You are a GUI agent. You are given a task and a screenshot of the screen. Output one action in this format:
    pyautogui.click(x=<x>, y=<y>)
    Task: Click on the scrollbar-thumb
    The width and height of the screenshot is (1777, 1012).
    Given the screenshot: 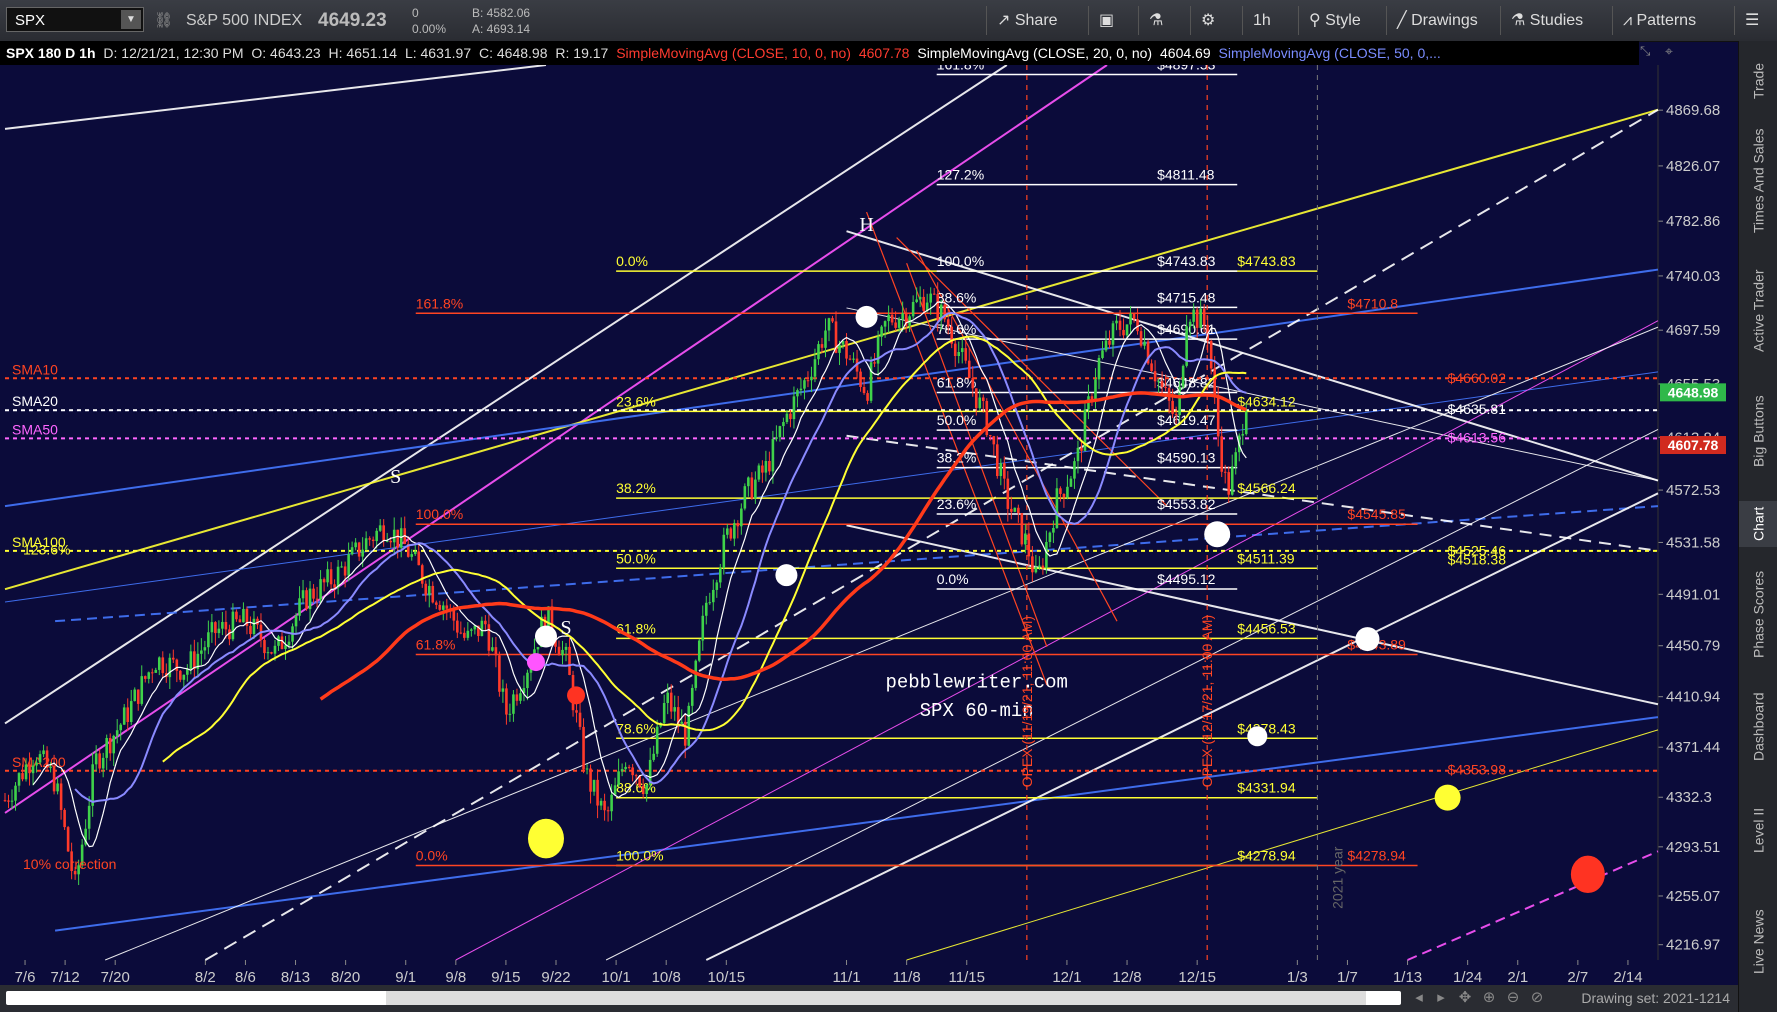 What is the action you would take?
    pyautogui.click(x=876, y=998)
    